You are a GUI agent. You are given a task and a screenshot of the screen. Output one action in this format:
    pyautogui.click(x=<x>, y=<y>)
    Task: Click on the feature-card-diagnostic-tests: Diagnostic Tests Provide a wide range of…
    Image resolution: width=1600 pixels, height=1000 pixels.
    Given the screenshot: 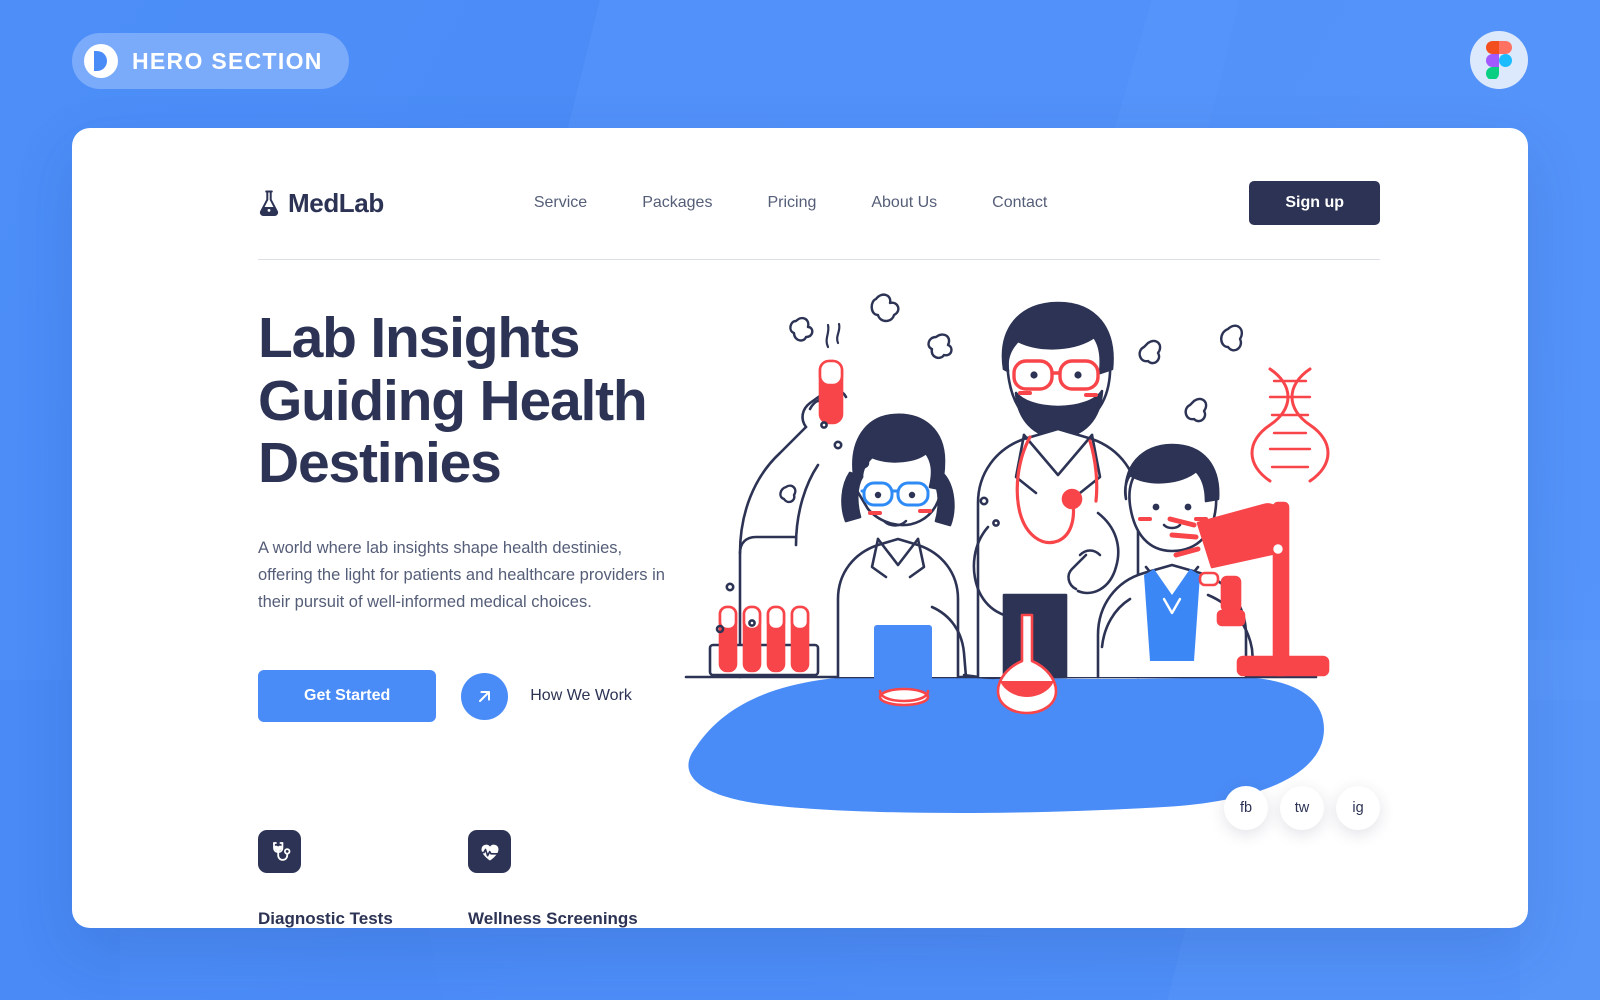 What is the action you would take?
    pyautogui.click(x=363, y=879)
    